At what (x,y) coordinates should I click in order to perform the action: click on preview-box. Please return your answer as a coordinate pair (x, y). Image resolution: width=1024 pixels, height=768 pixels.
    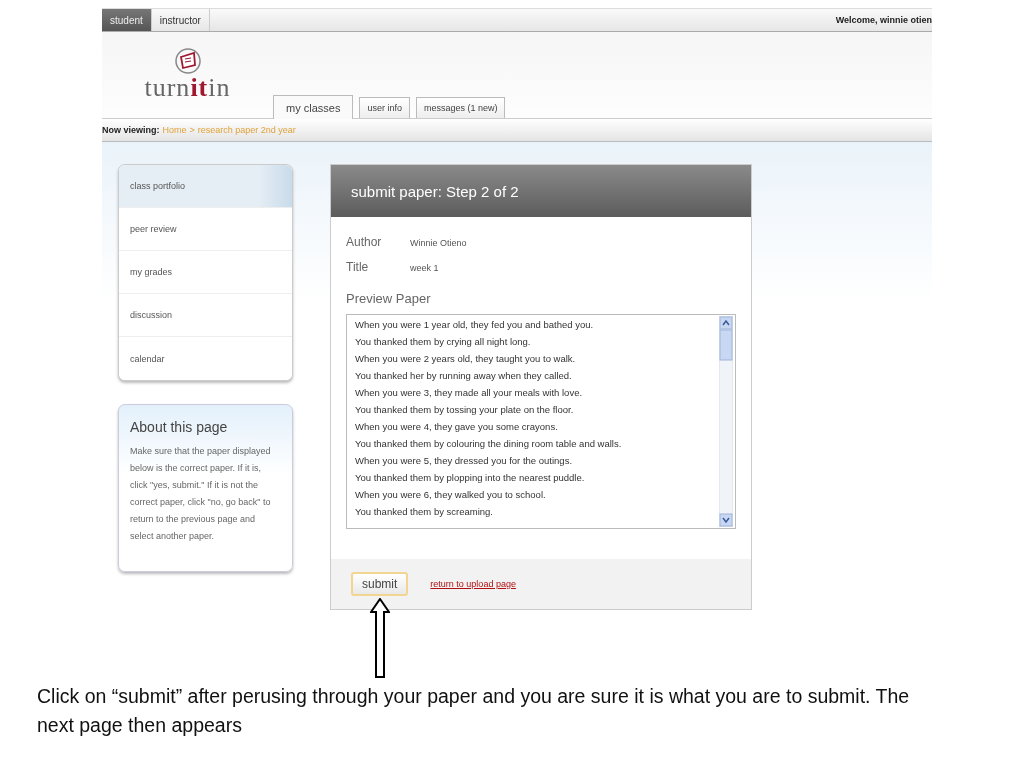
    Looking at the image, I should click on (541, 421).